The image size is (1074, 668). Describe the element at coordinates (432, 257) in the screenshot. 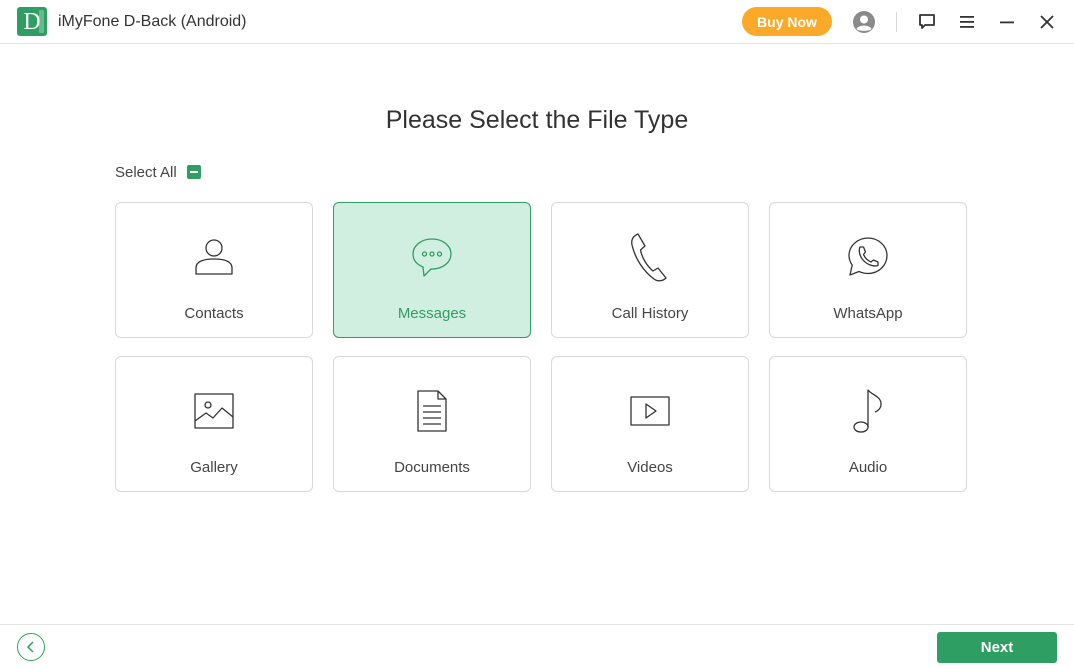

I see `messages-icon` at that location.